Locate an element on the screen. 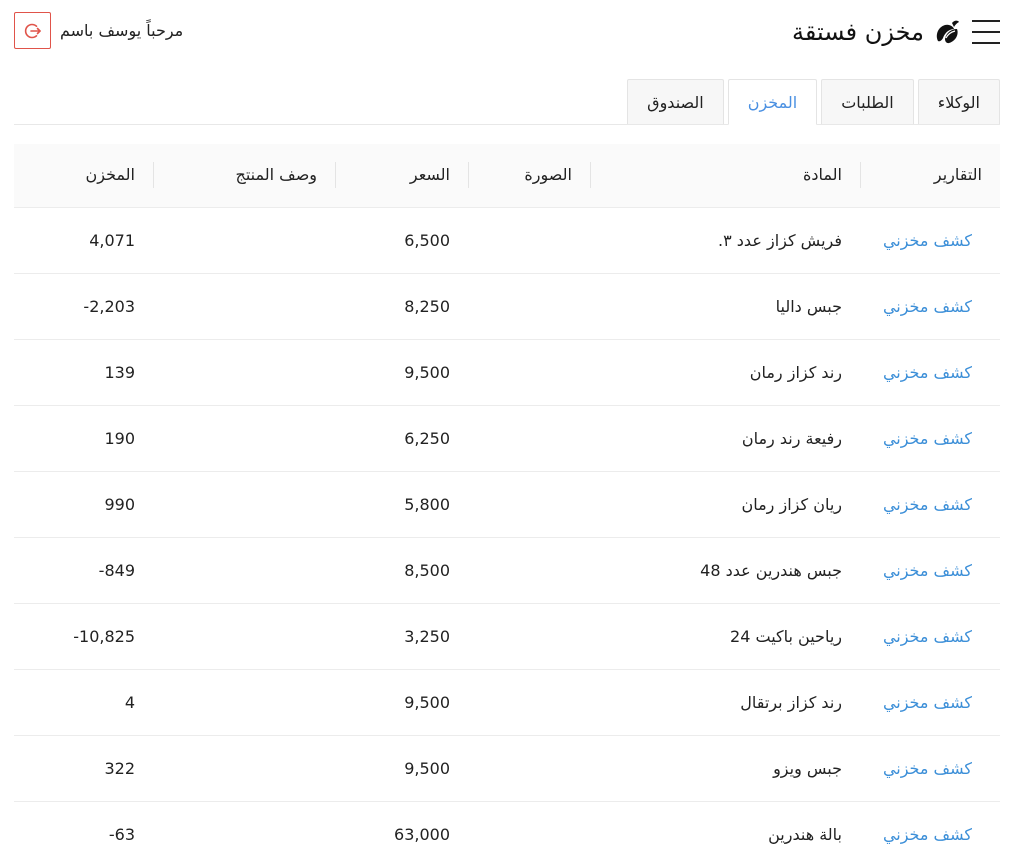 The height and width of the screenshot is (867, 1024). price-cell: 8,250 is located at coordinates (427, 306).